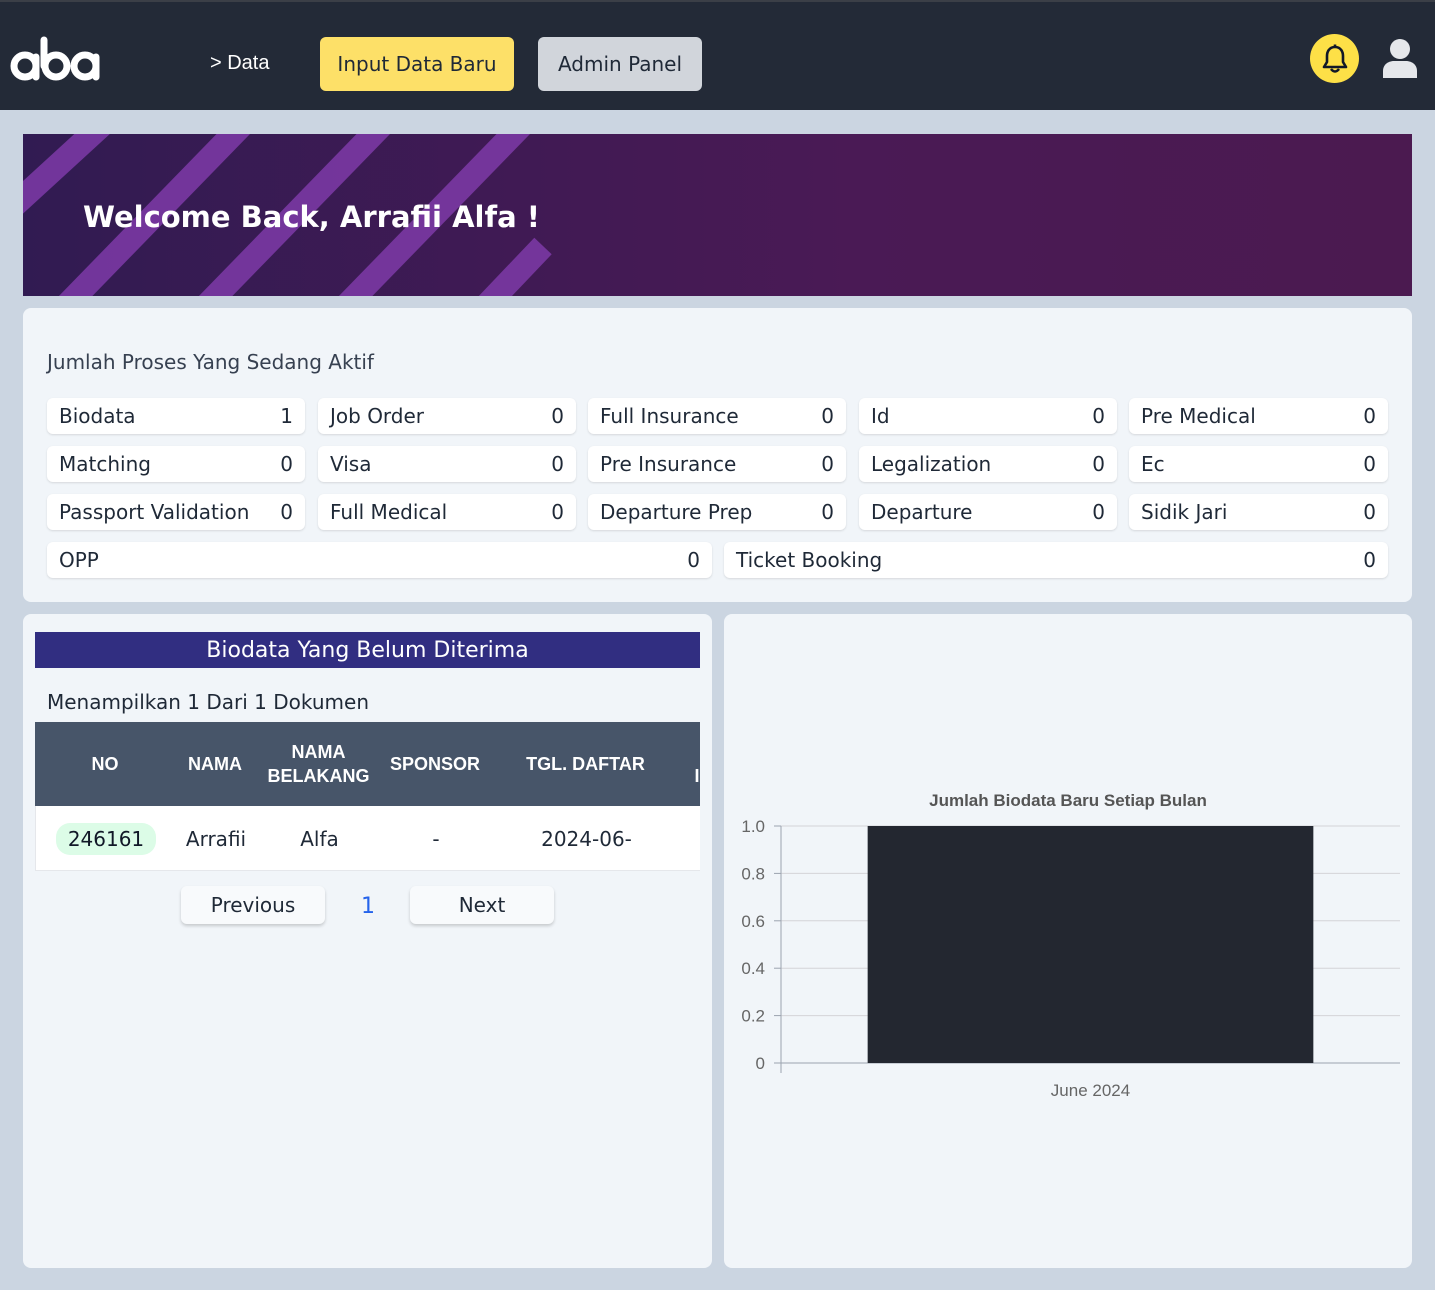  Describe the element at coordinates (176, 512) in the screenshot. I see `process-item-passport-validation: Passport Validation 0` at that location.